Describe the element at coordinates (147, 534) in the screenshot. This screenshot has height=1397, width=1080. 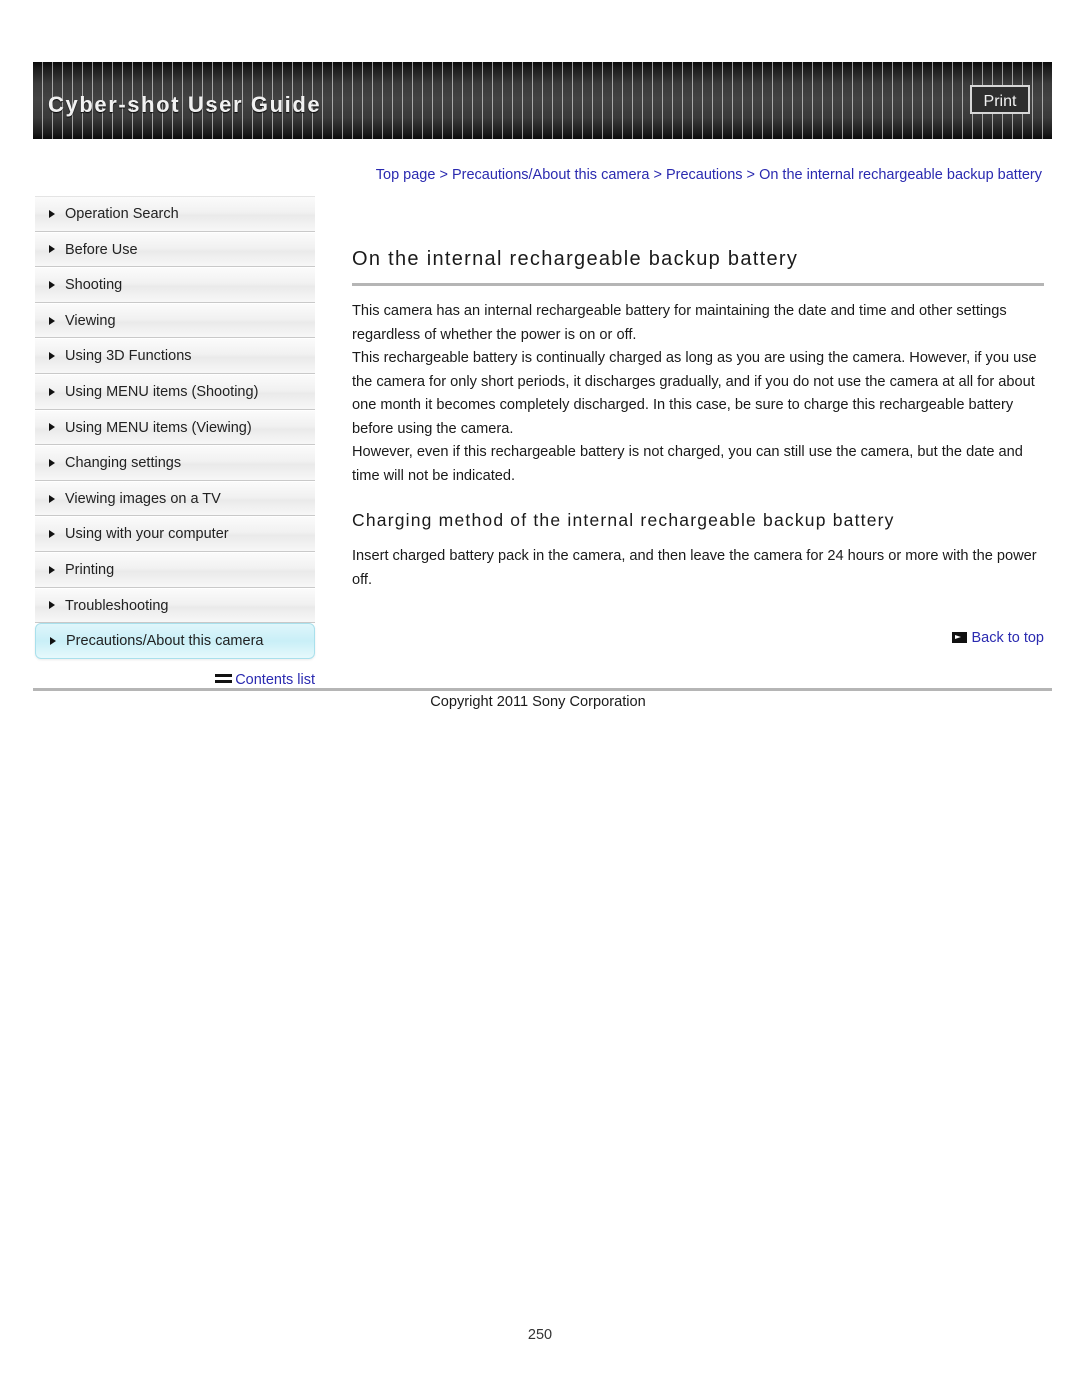
I see `sidebar-item-label: Using with your computer` at that location.